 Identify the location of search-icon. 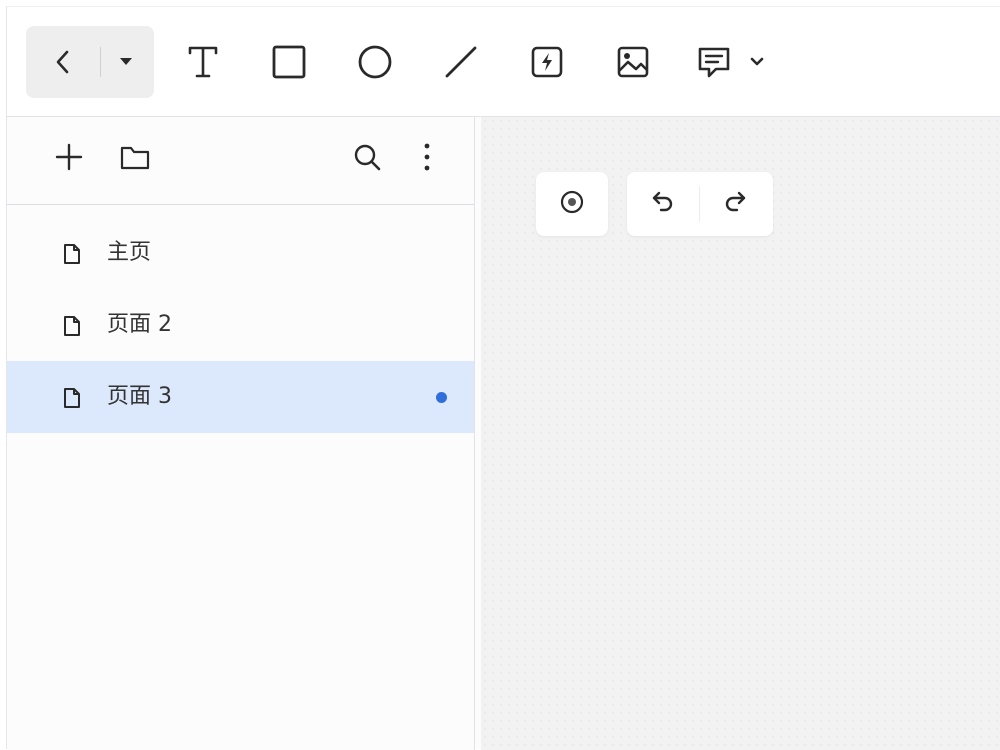
(367, 159).